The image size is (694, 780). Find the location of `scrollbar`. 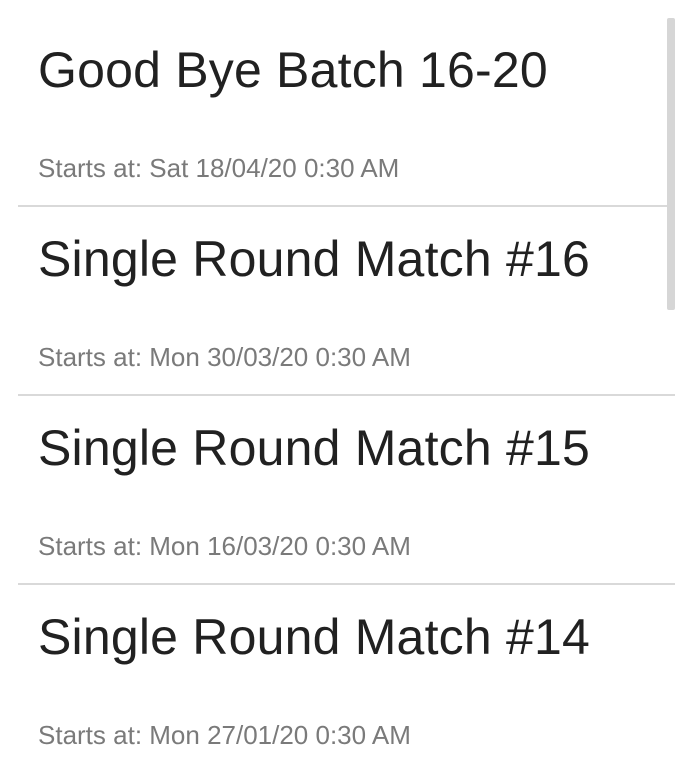

scrollbar is located at coordinates (671, 164).